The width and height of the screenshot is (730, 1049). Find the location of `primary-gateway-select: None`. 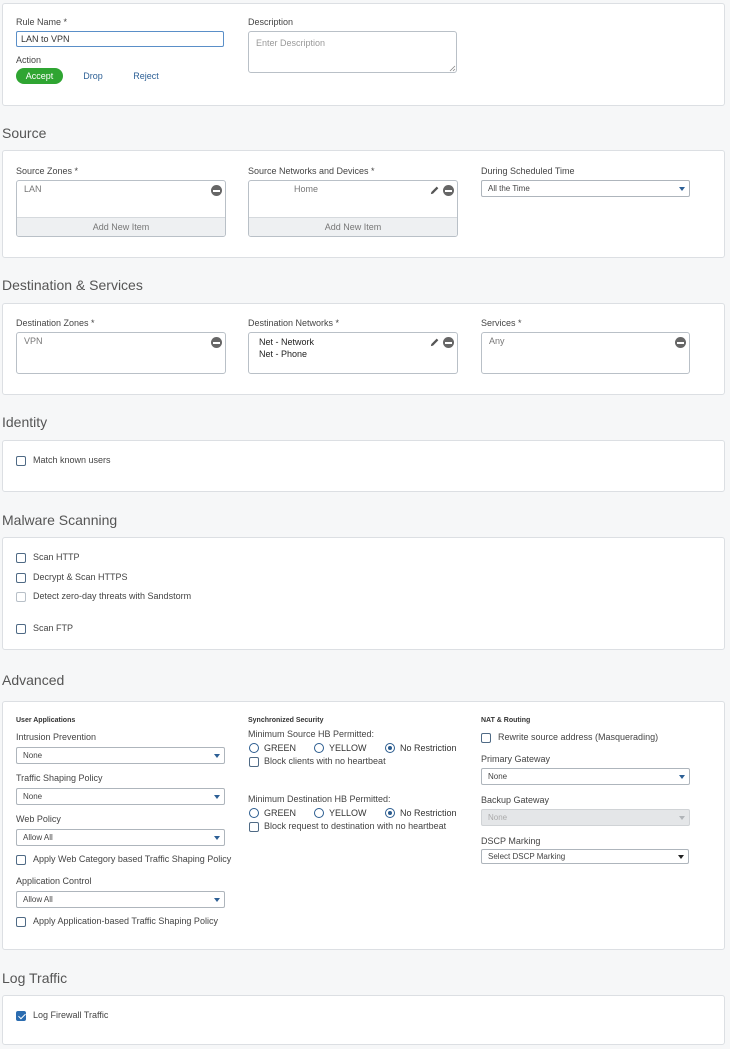

primary-gateway-select: None is located at coordinates (585, 776).